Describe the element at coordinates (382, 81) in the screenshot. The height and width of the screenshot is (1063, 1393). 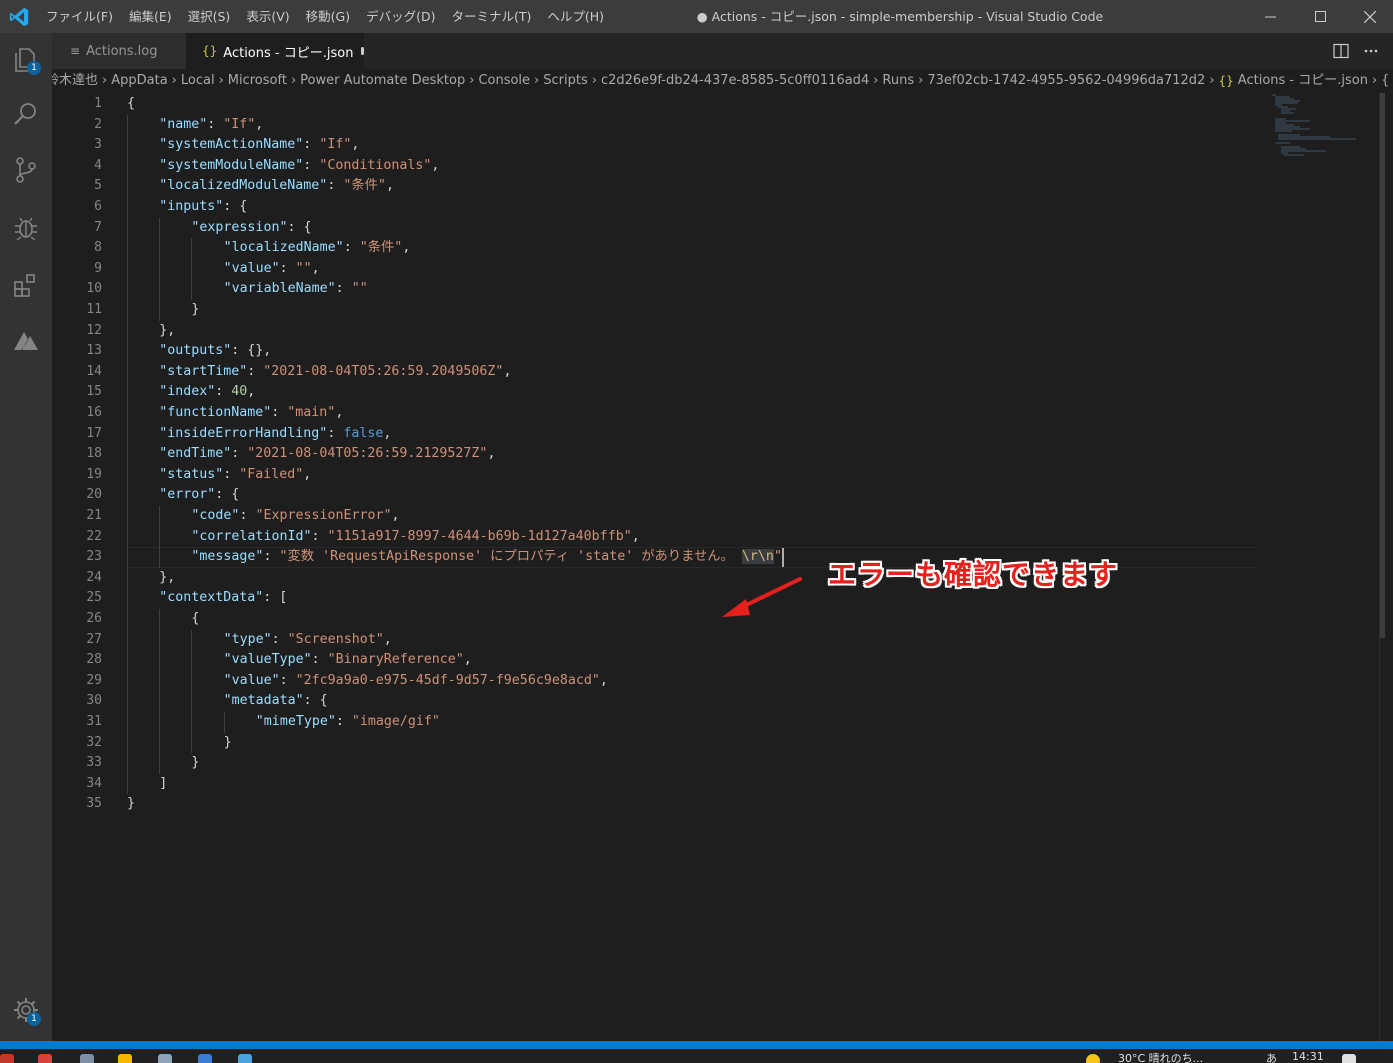
I see `breadcrumb-item: Power Automate Desktop` at that location.